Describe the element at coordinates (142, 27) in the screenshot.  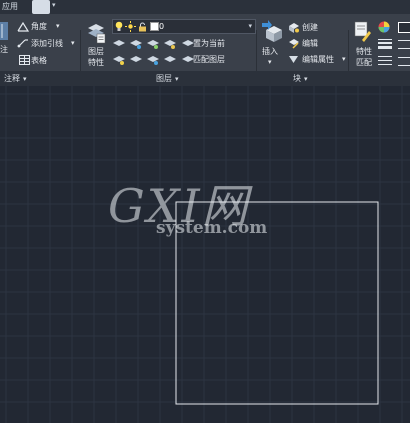
I see `unlock-icon` at that location.